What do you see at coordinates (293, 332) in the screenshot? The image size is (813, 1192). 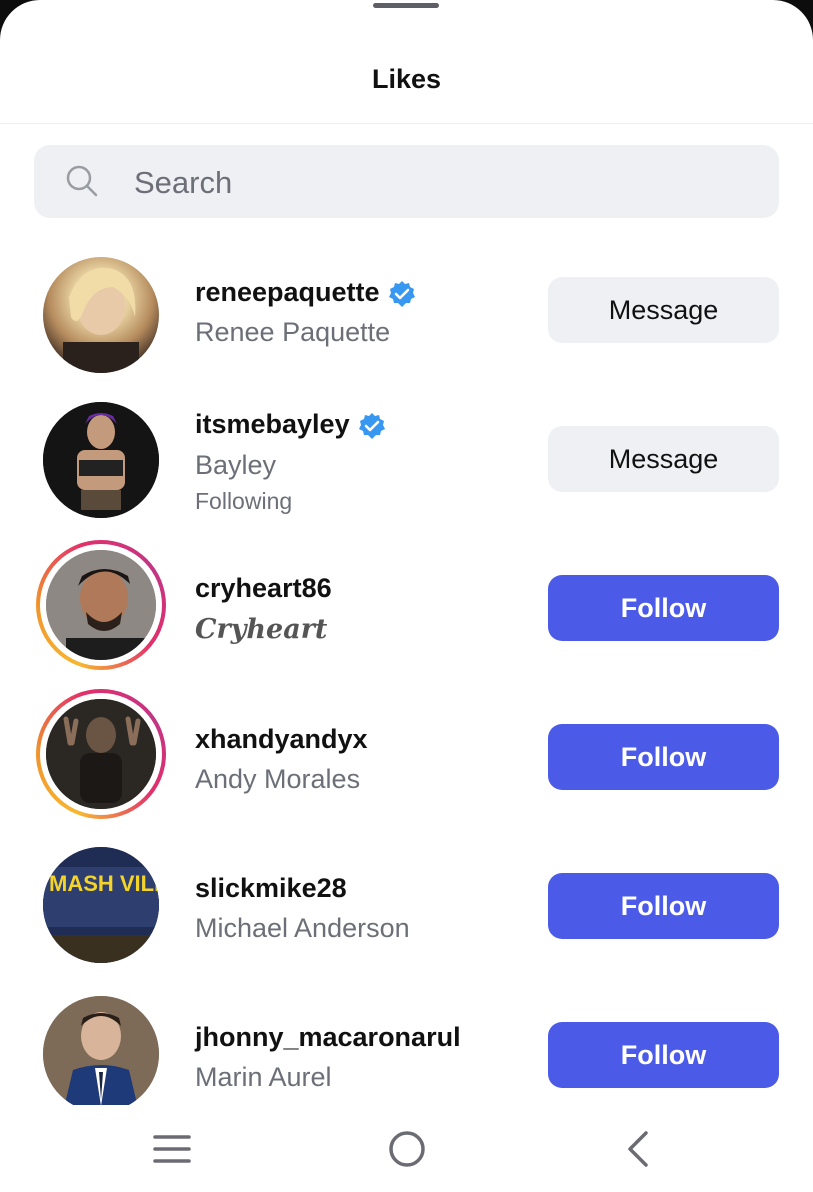 I see `full-name: Renee Paquette` at bounding box center [293, 332].